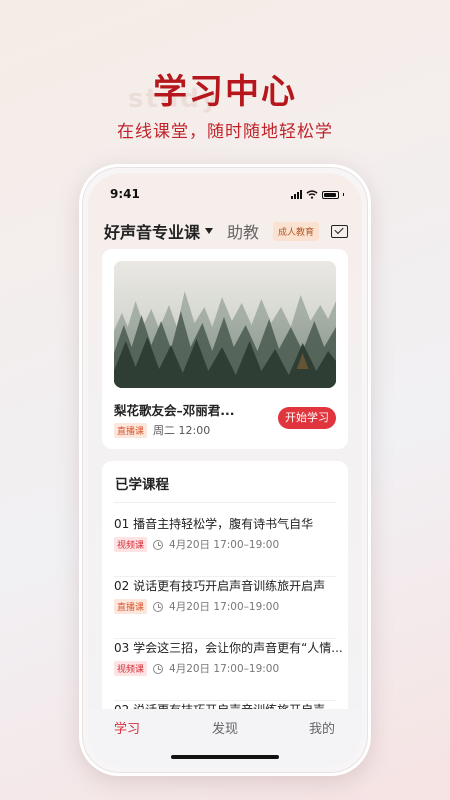 The height and width of the screenshot is (800, 450). What do you see at coordinates (142, 485) in the screenshot?
I see `learned-section-title: 已学课程` at bounding box center [142, 485].